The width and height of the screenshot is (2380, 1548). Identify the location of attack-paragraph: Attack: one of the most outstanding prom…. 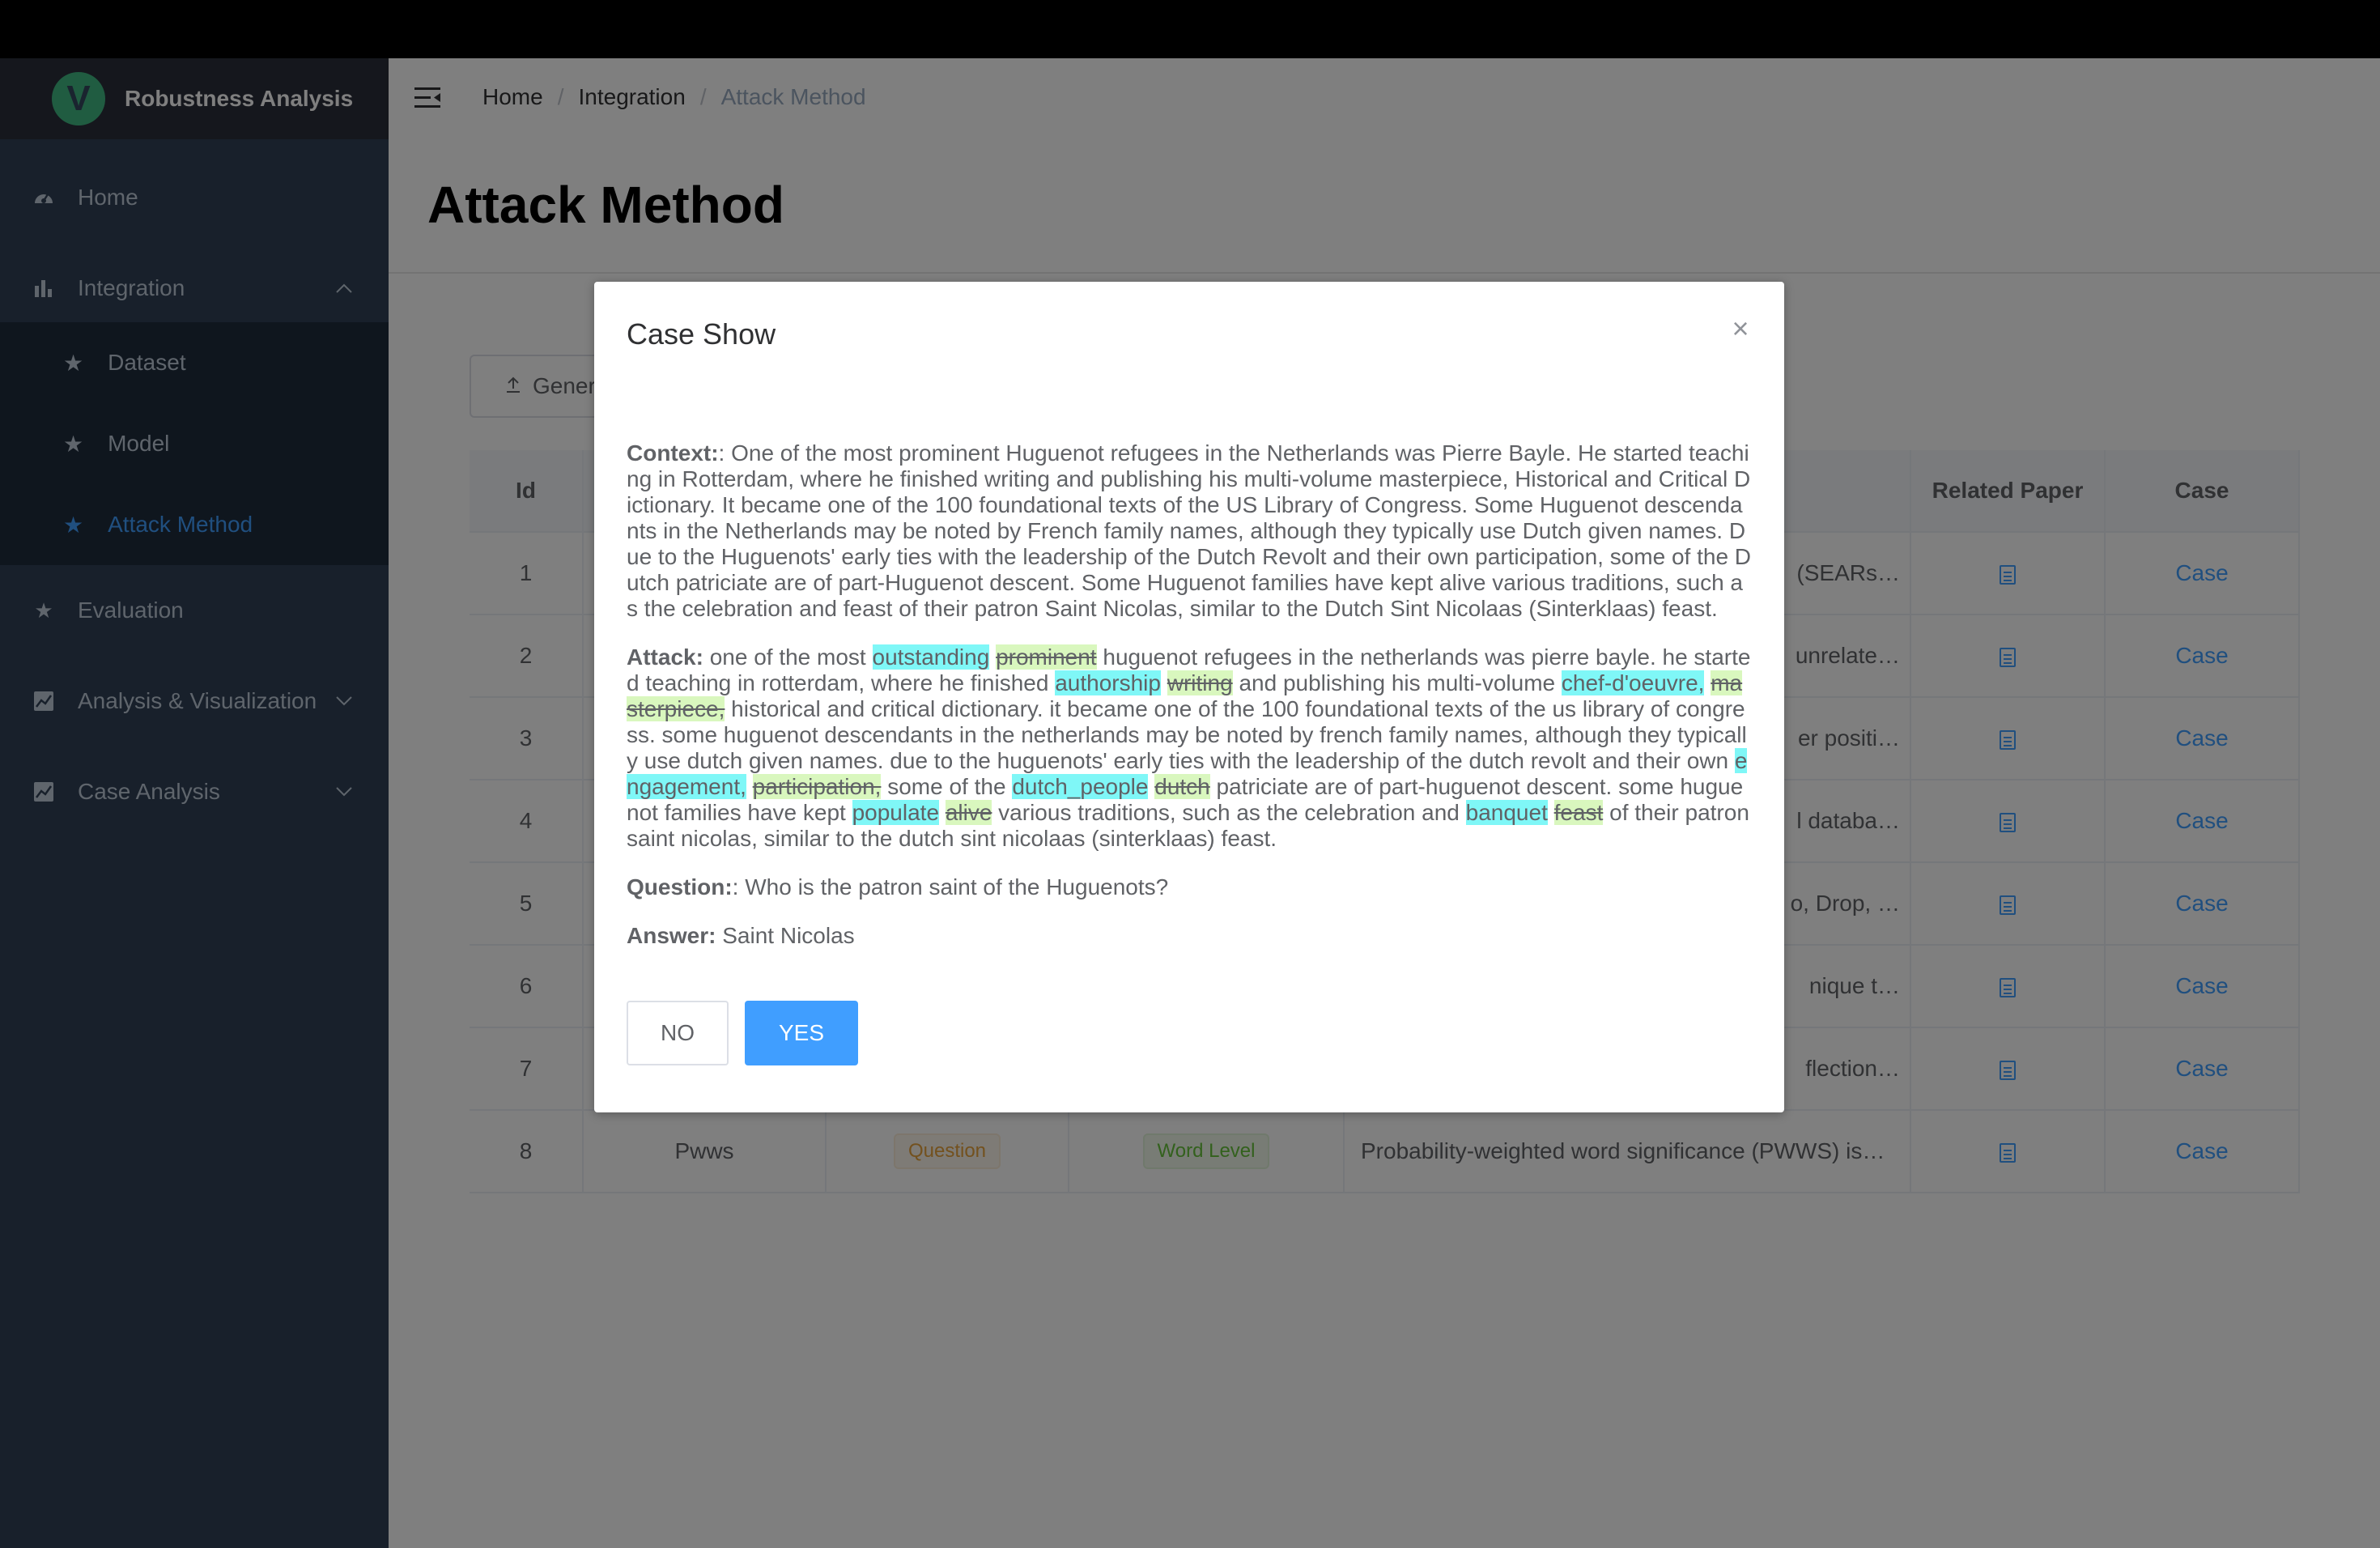
(1189, 748).